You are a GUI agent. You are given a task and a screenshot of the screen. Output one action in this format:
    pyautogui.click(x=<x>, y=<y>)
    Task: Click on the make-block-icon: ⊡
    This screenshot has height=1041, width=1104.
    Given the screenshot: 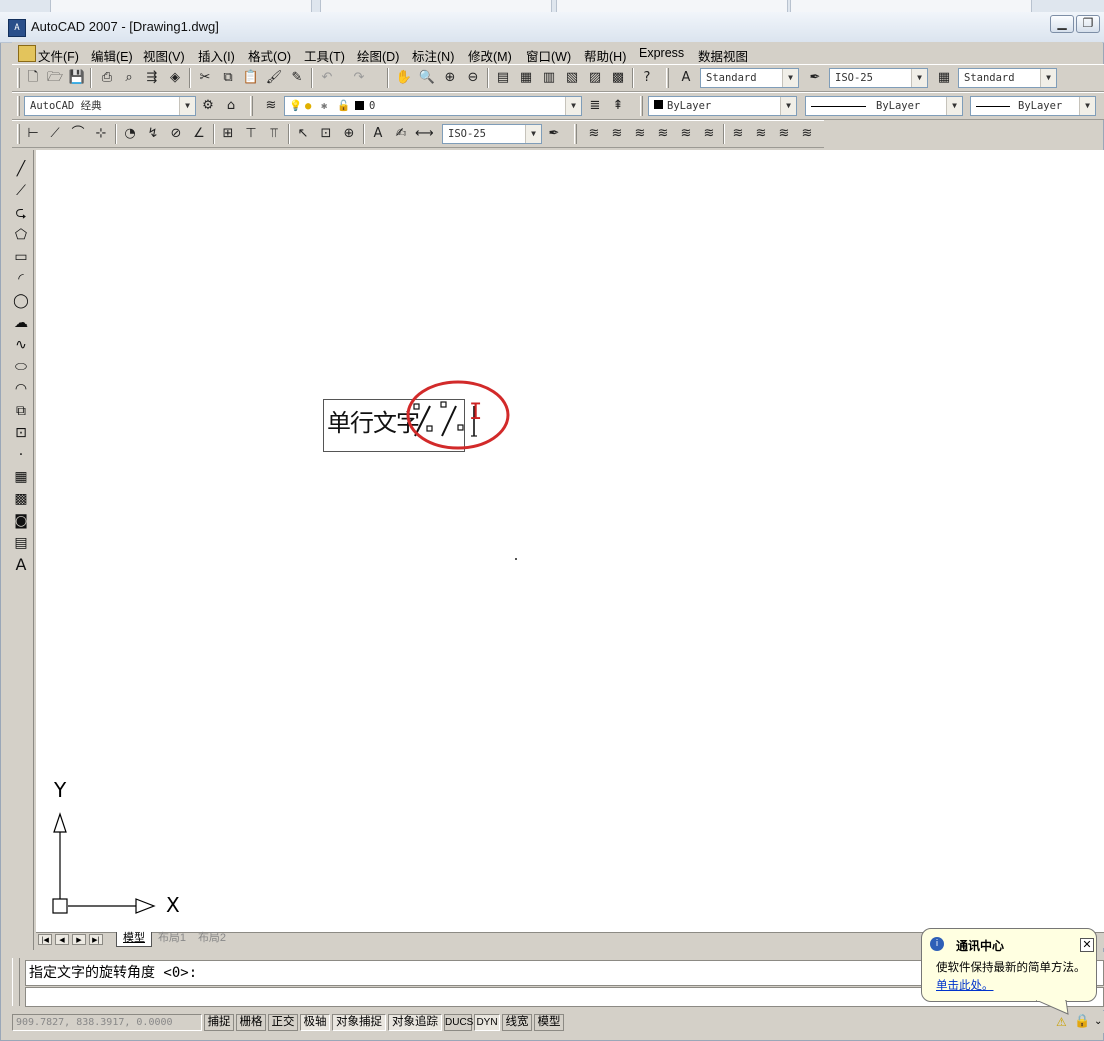 What is the action you would take?
    pyautogui.click(x=21, y=433)
    